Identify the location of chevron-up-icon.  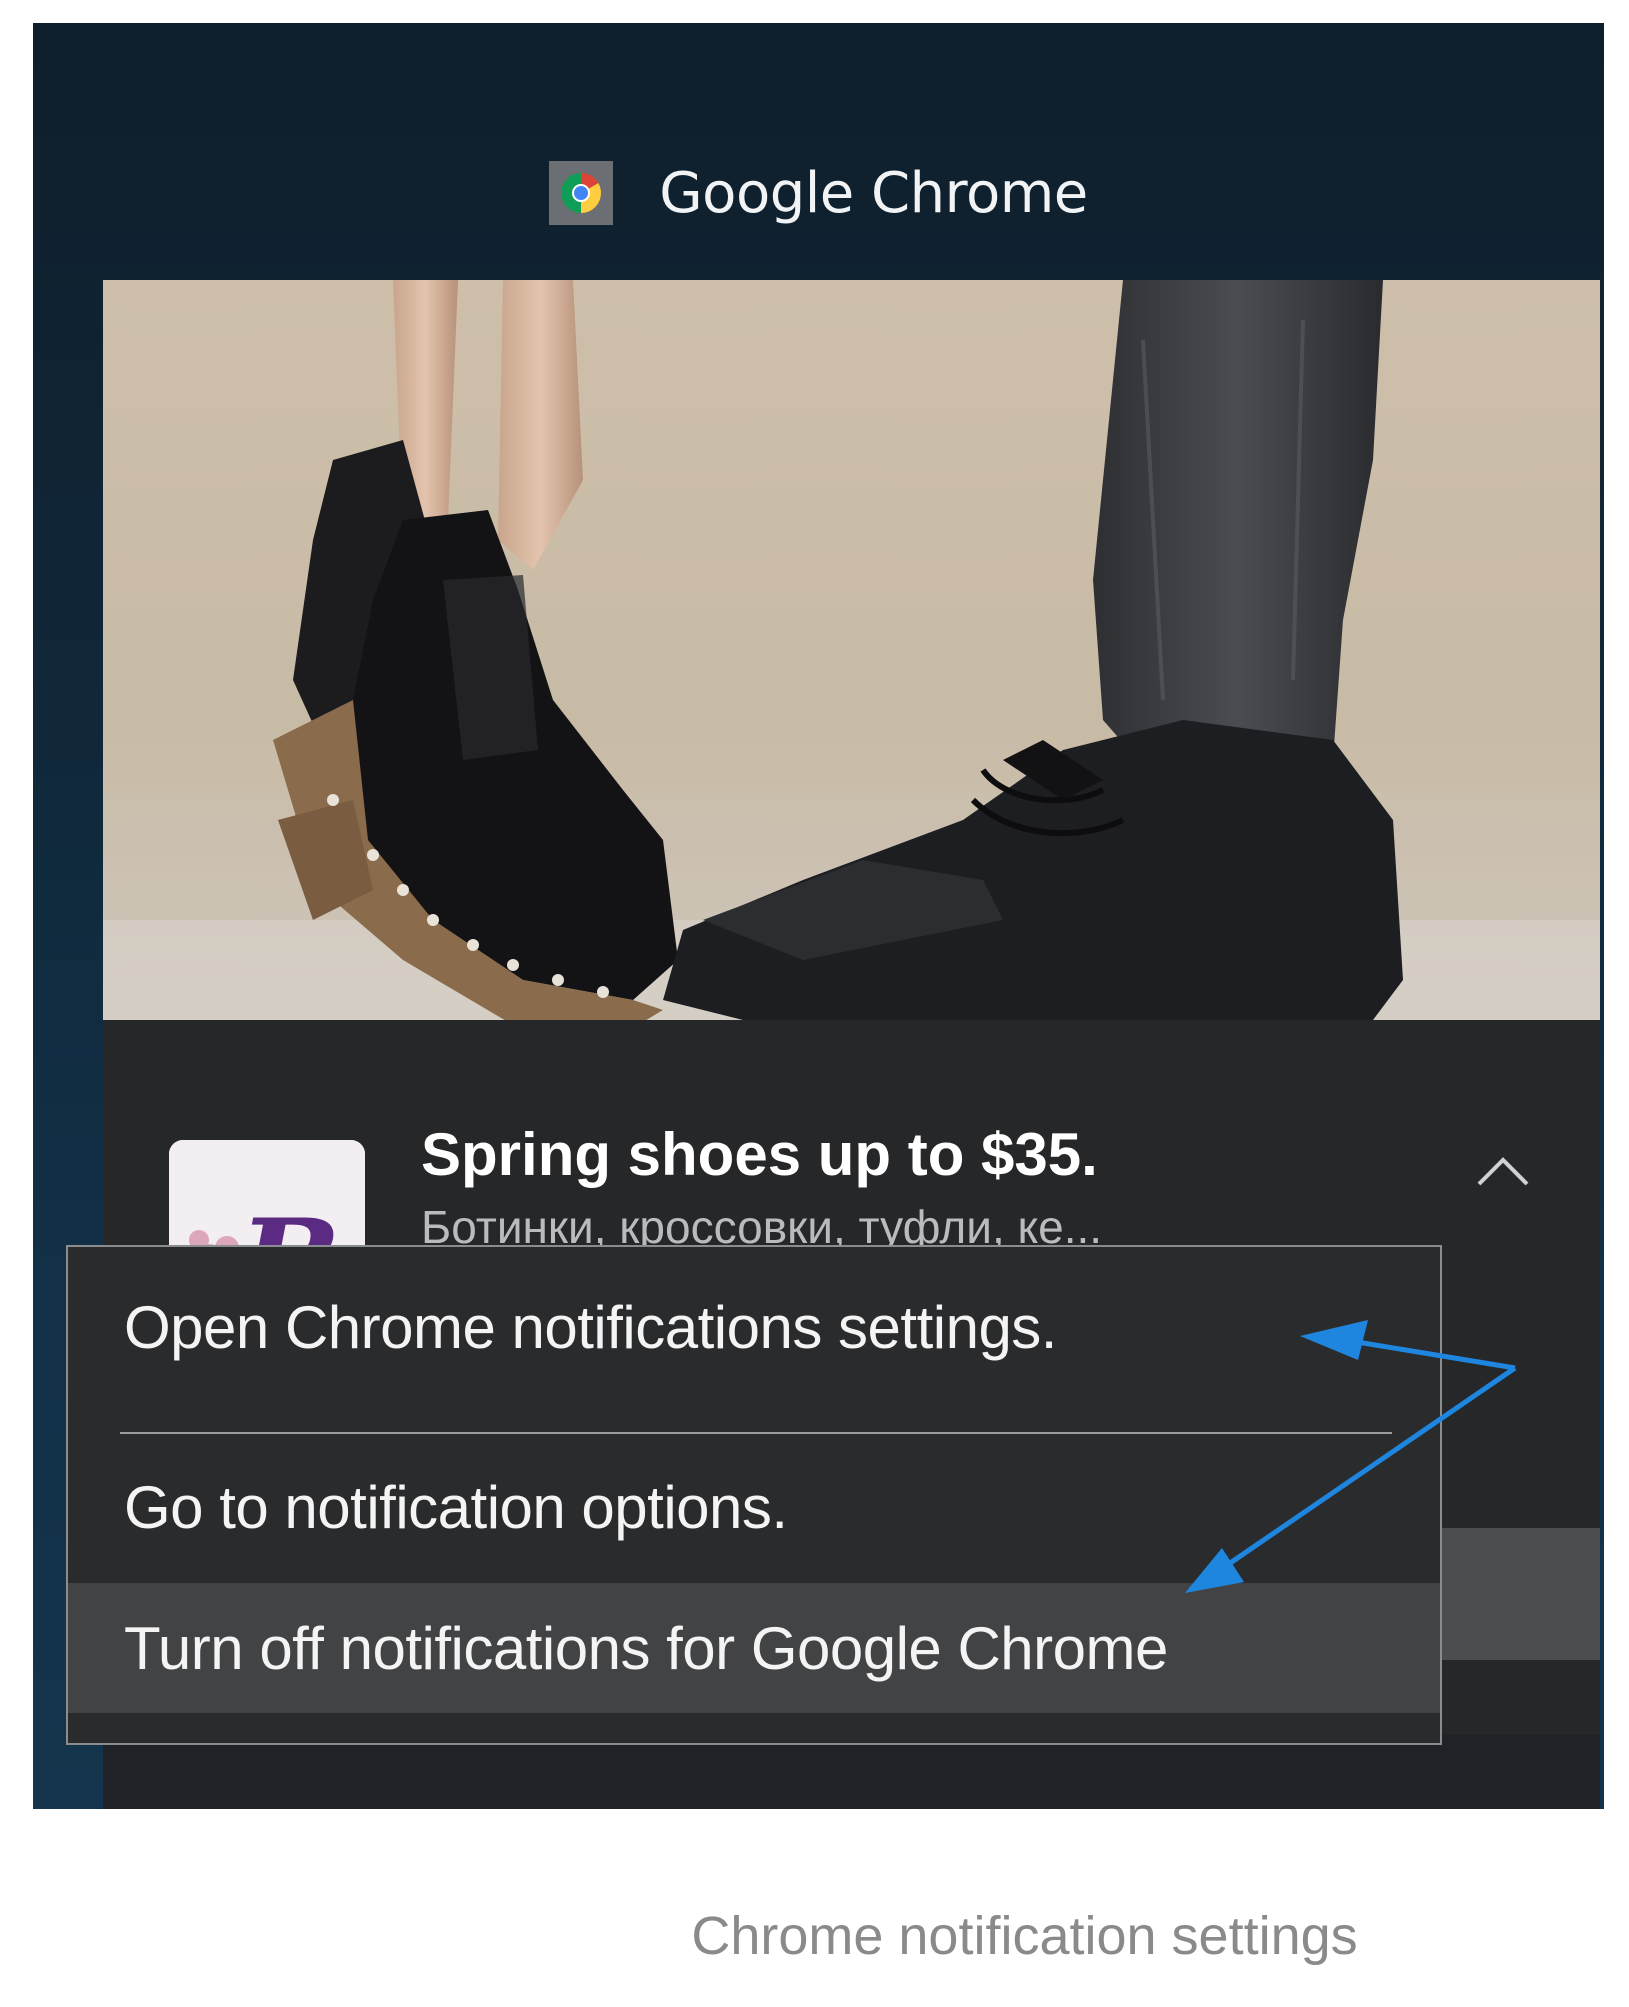
(1503, 1170).